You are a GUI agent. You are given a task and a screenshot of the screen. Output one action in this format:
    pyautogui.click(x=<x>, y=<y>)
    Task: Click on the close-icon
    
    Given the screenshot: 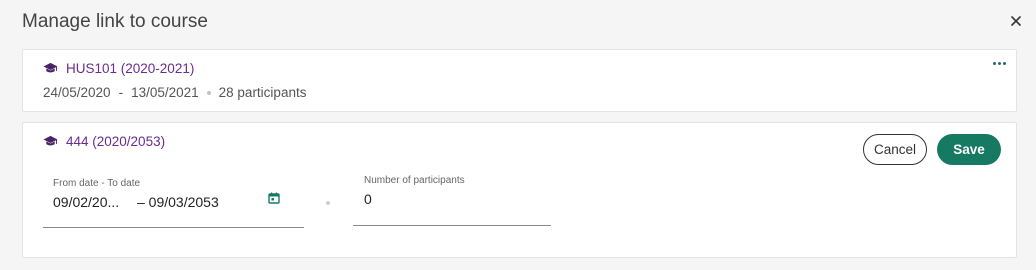 What is the action you would take?
    pyautogui.click(x=1016, y=21)
    